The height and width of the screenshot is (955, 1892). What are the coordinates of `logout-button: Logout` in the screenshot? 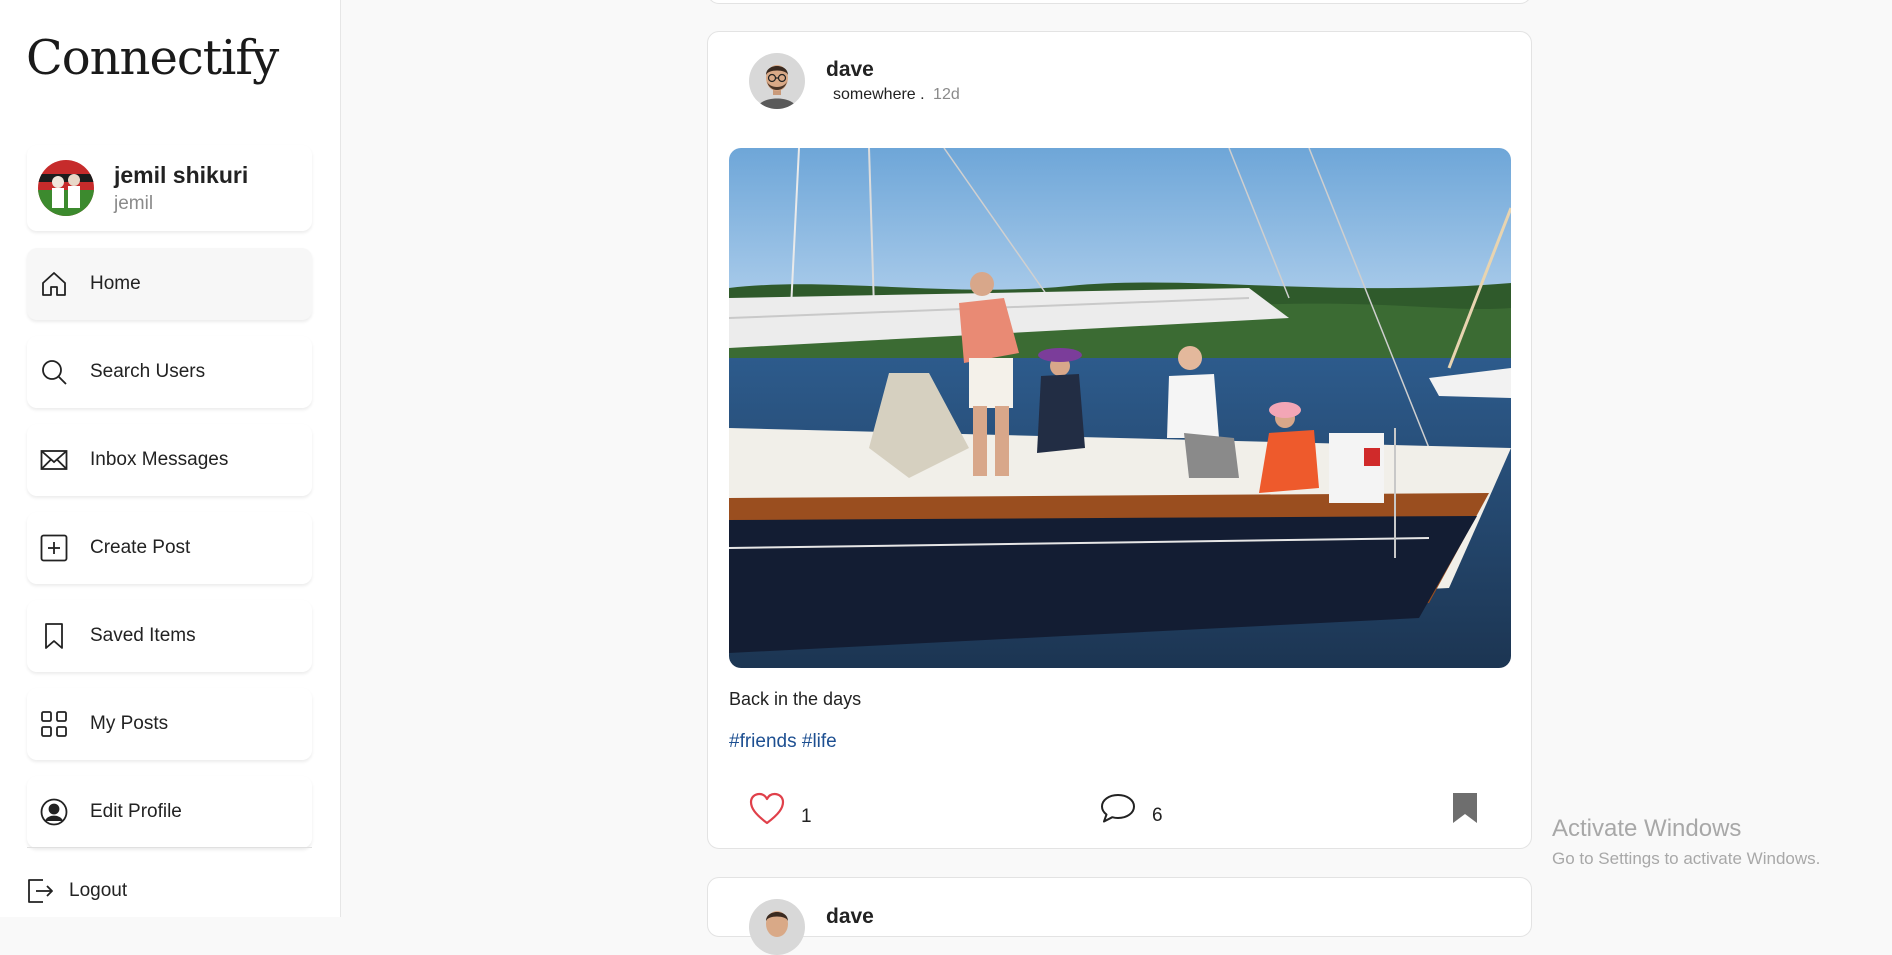 It's located at (76, 891).